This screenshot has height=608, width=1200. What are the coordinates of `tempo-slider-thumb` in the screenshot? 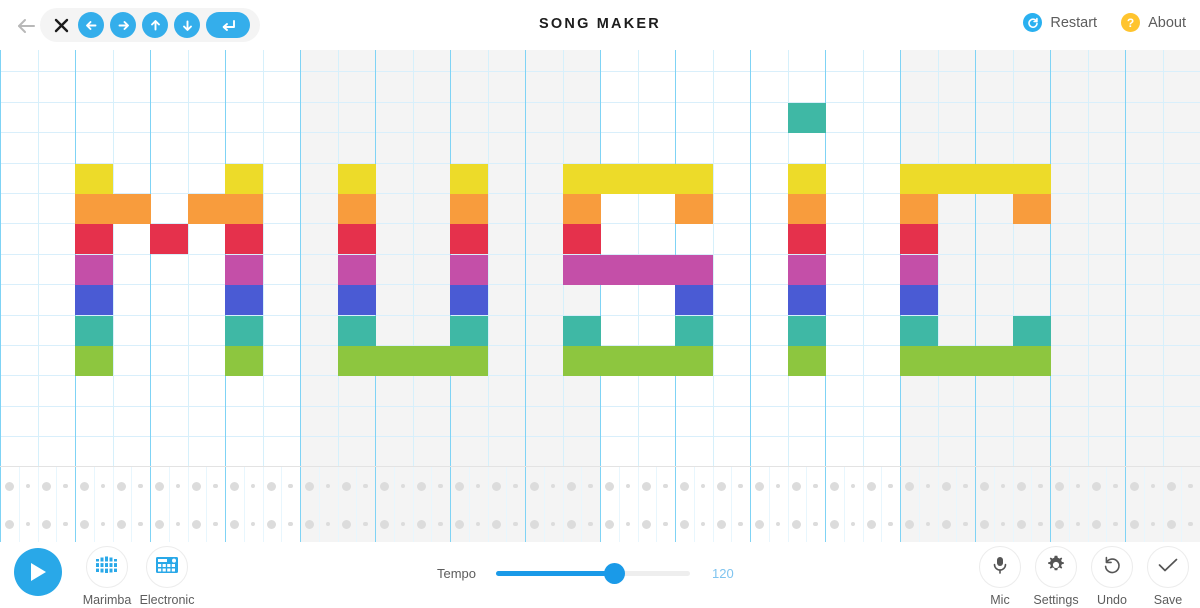 It's located at (614, 573).